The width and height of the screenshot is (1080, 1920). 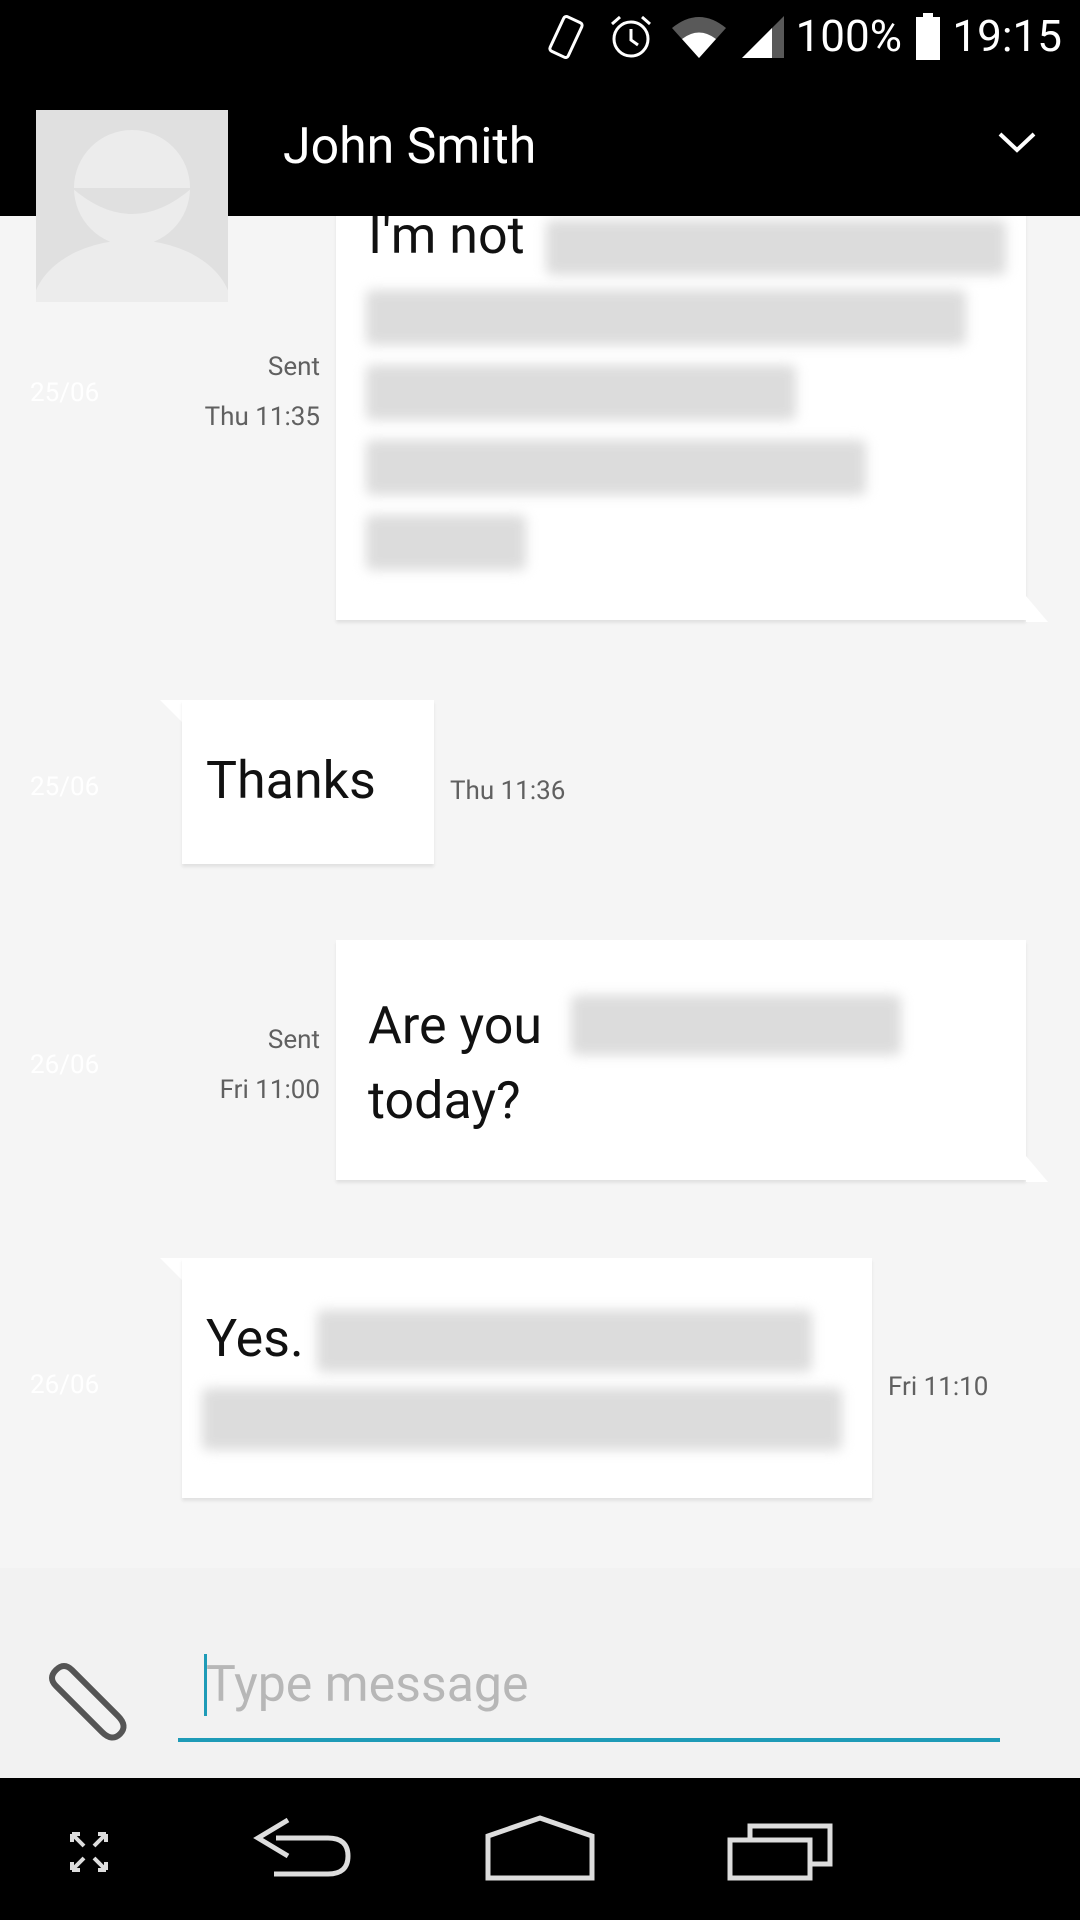 What do you see at coordinates (132, 216) in the screenshot?
I see `person-icon` at bounding box center [132, 216].